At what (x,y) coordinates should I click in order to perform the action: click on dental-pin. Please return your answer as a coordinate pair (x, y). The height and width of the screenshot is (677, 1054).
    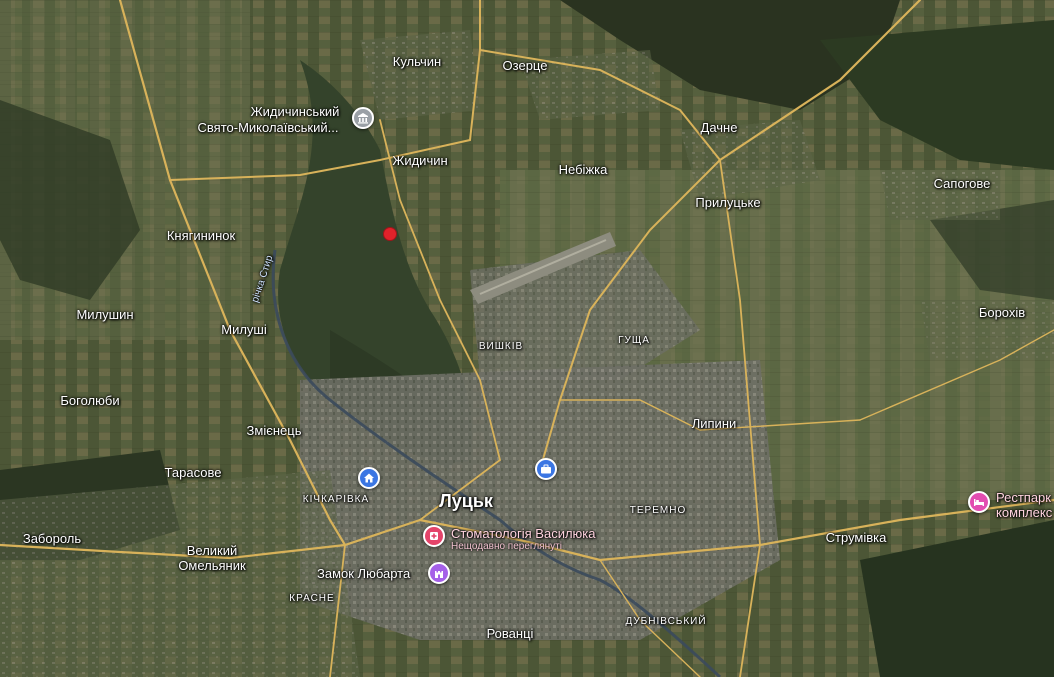
    Looking at the image, I should click on (434, 536).